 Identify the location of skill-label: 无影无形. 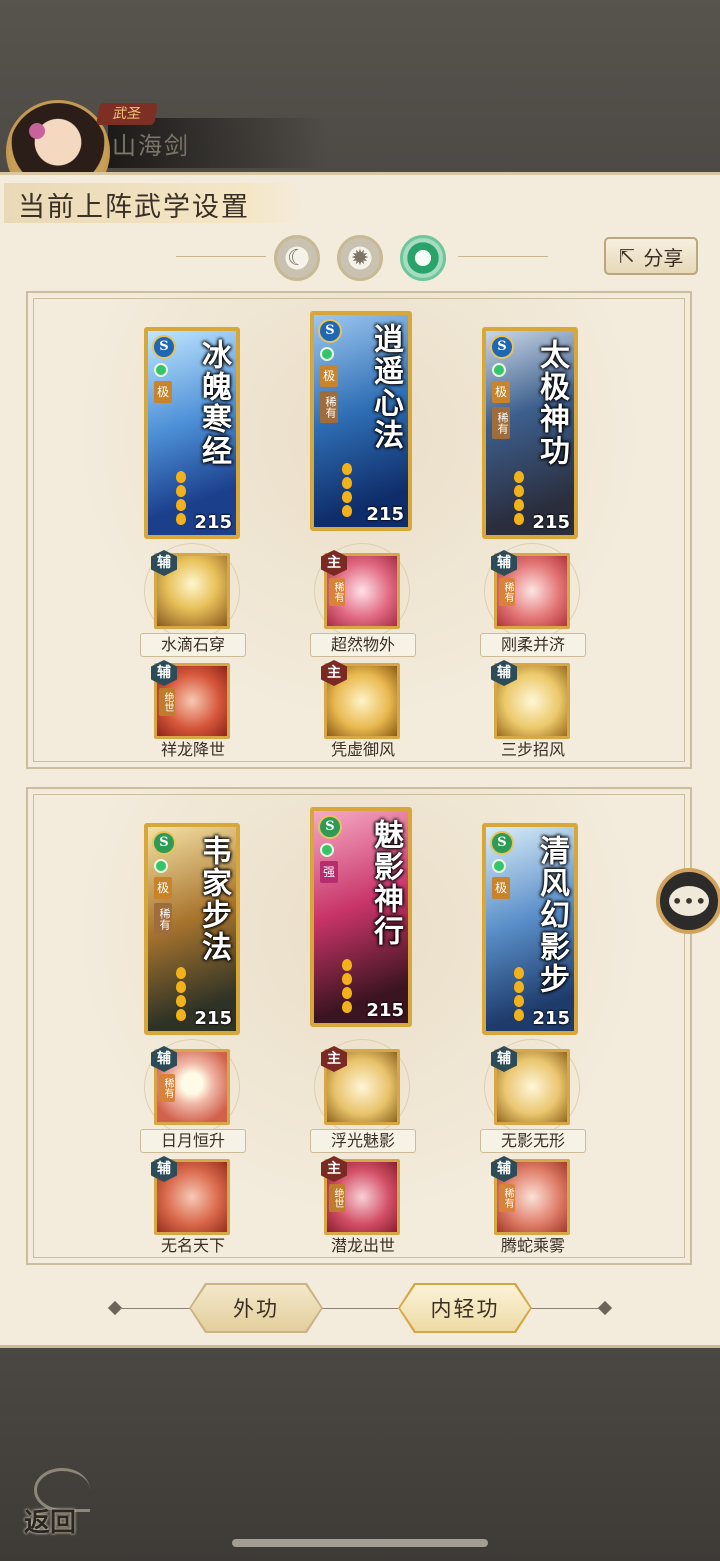
(533, 1141).